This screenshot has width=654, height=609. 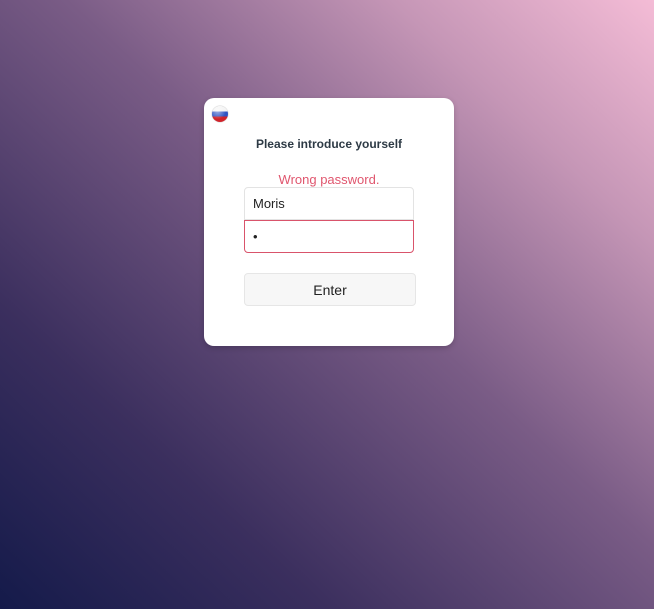 I want to click on error-message: Wrong password., so click(x=329, y=179).